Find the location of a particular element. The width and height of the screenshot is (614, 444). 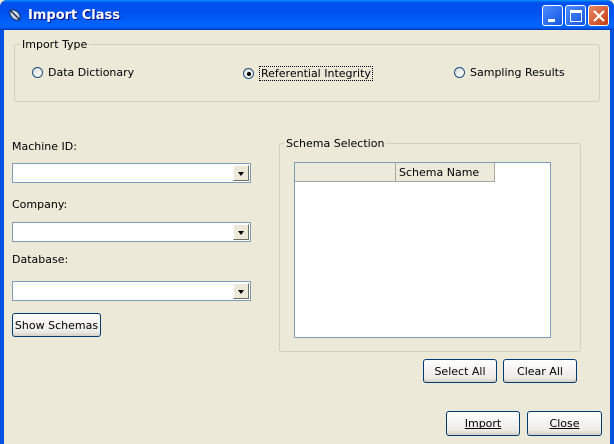

import-type-label: Import Type is located at coordinates (55, 44).